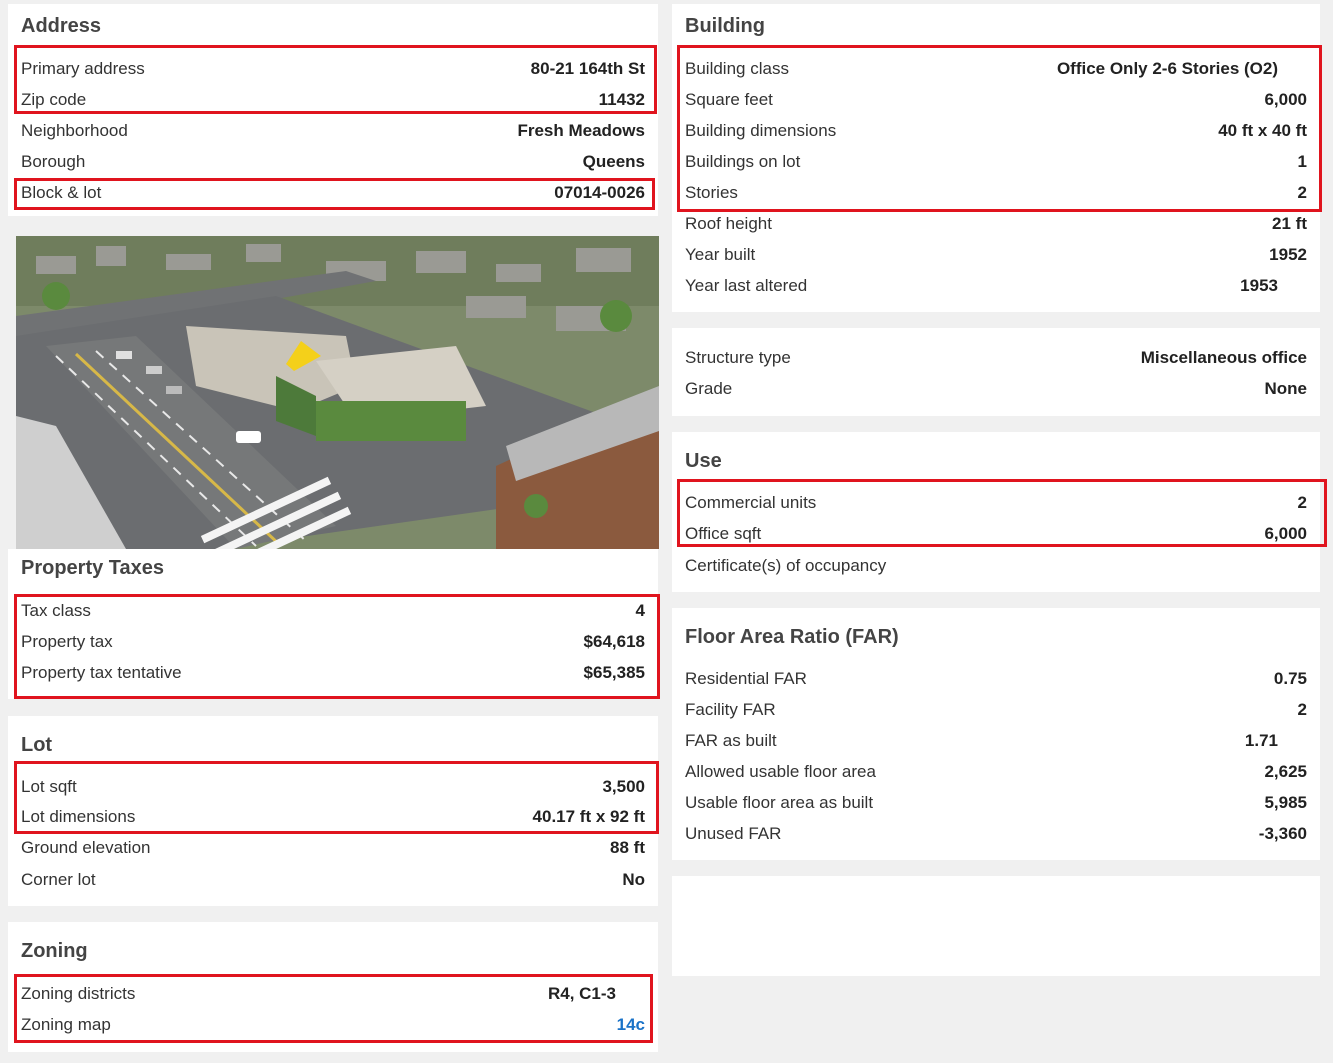 The height and width of the screenshot is (1063, 1333). I want to click on use-row: Office sqft 6,000, so click(996, 534).